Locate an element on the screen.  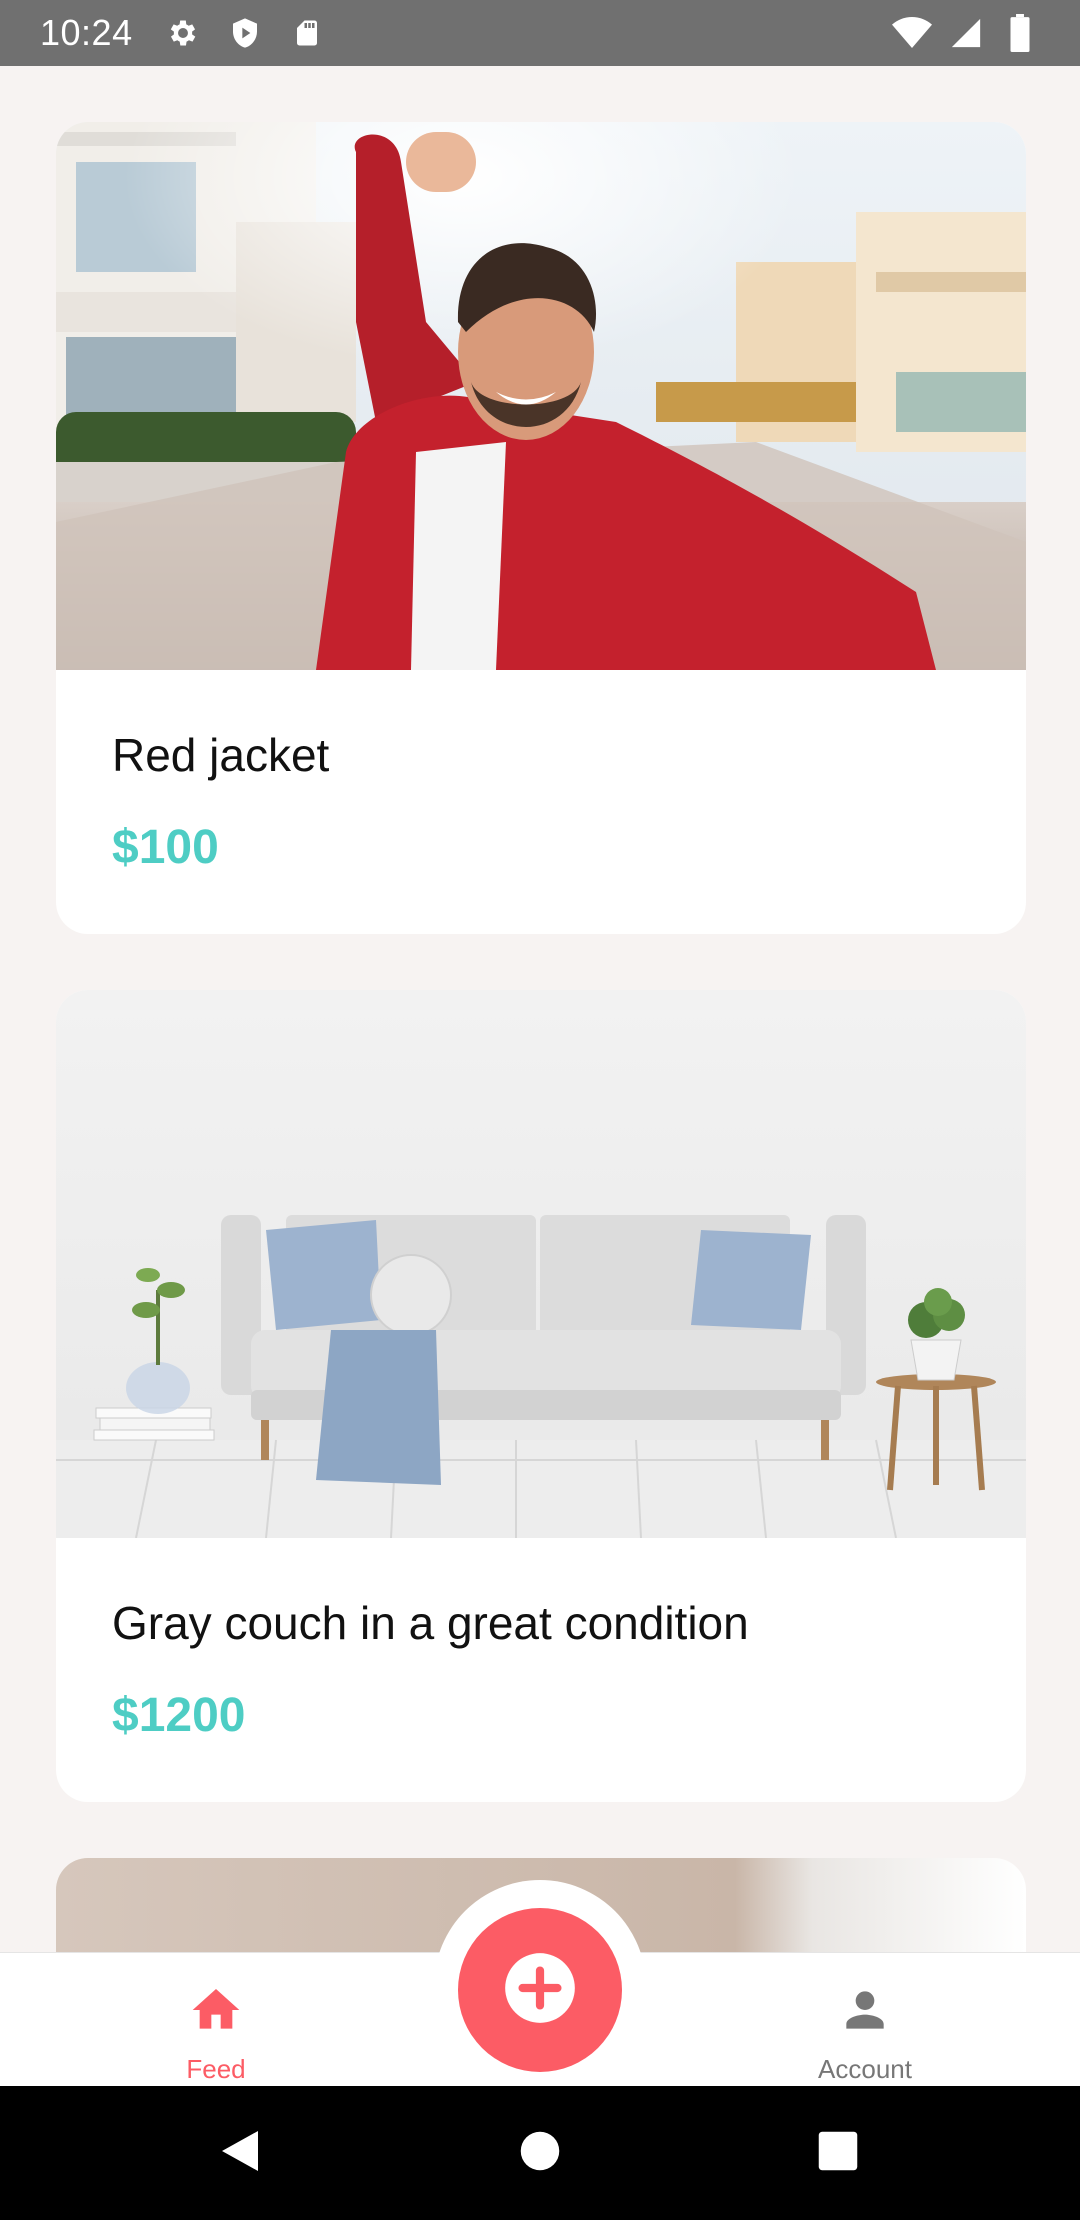
status-icons-right is located at coordinates (966, 33).